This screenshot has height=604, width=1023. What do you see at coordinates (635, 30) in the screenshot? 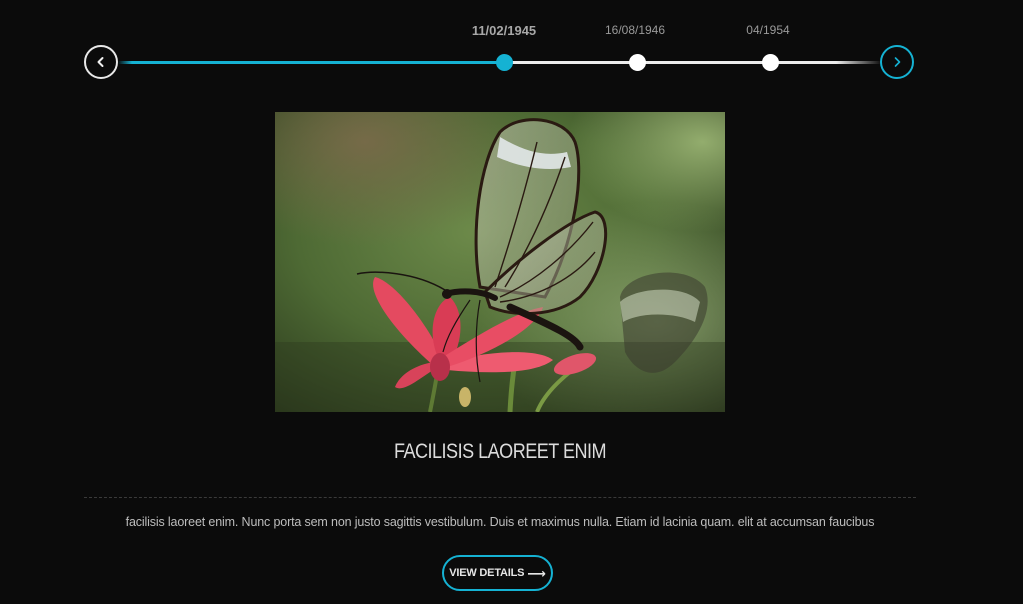
I see `event-date-2: 16/08/1946` at bounding box center [635, 30].